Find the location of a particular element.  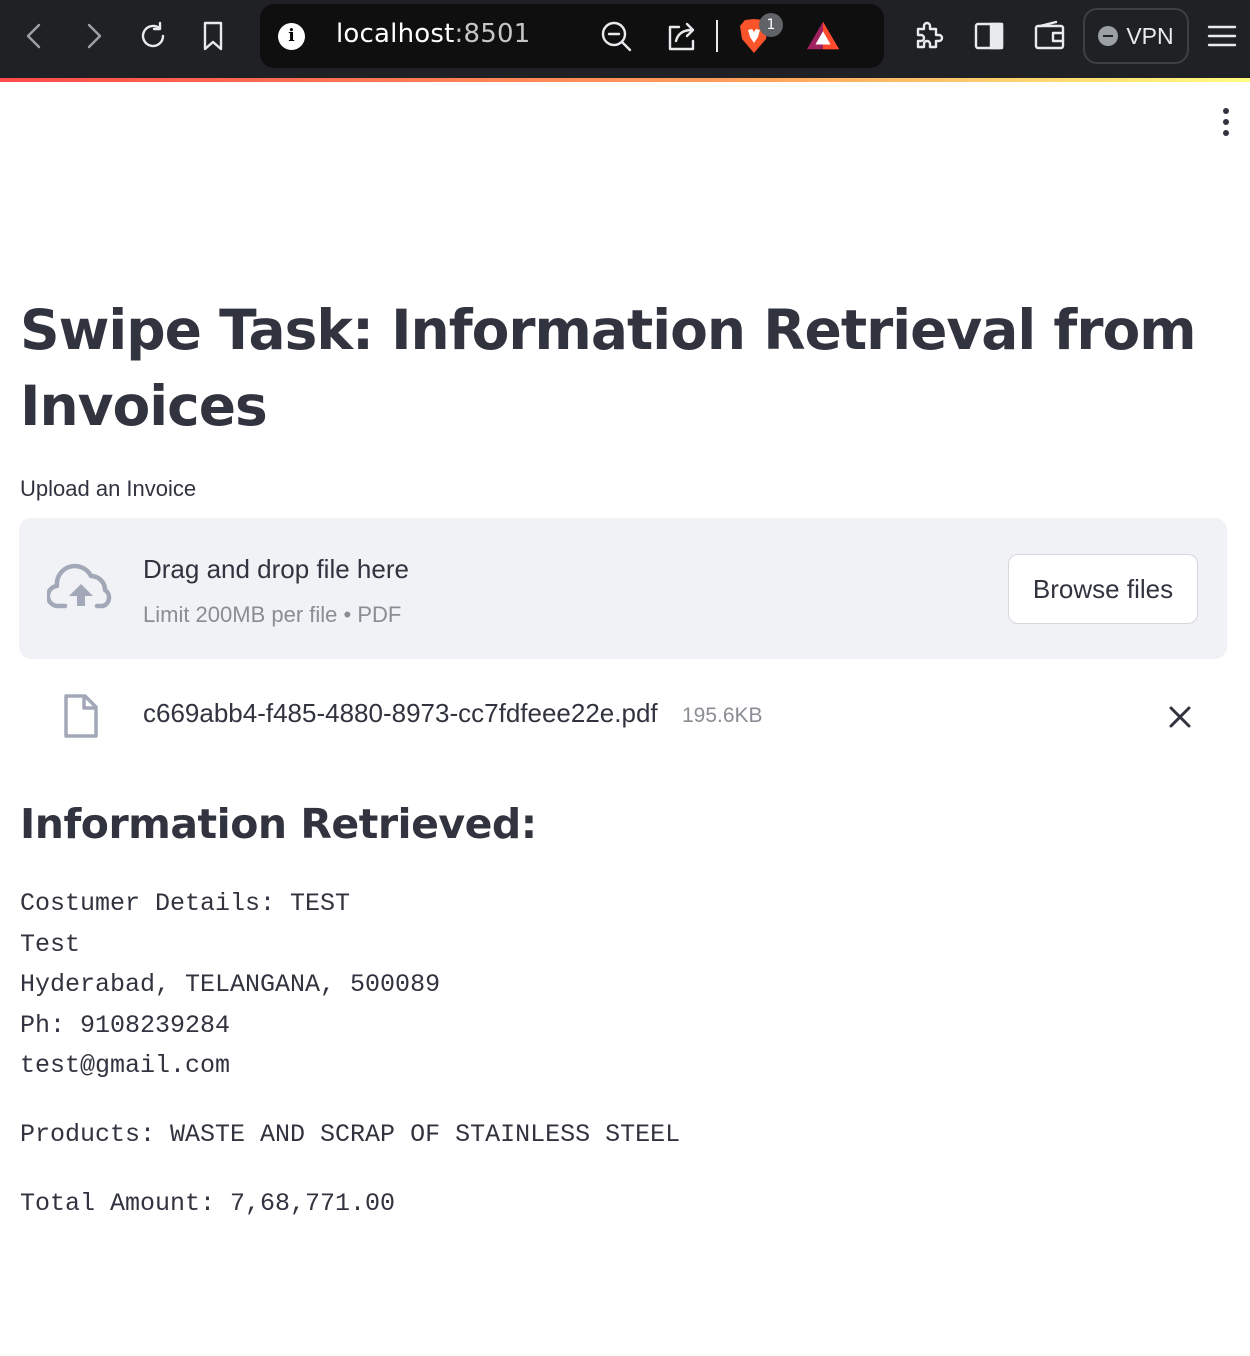

extensions-button is located at coordinates (929, 36).